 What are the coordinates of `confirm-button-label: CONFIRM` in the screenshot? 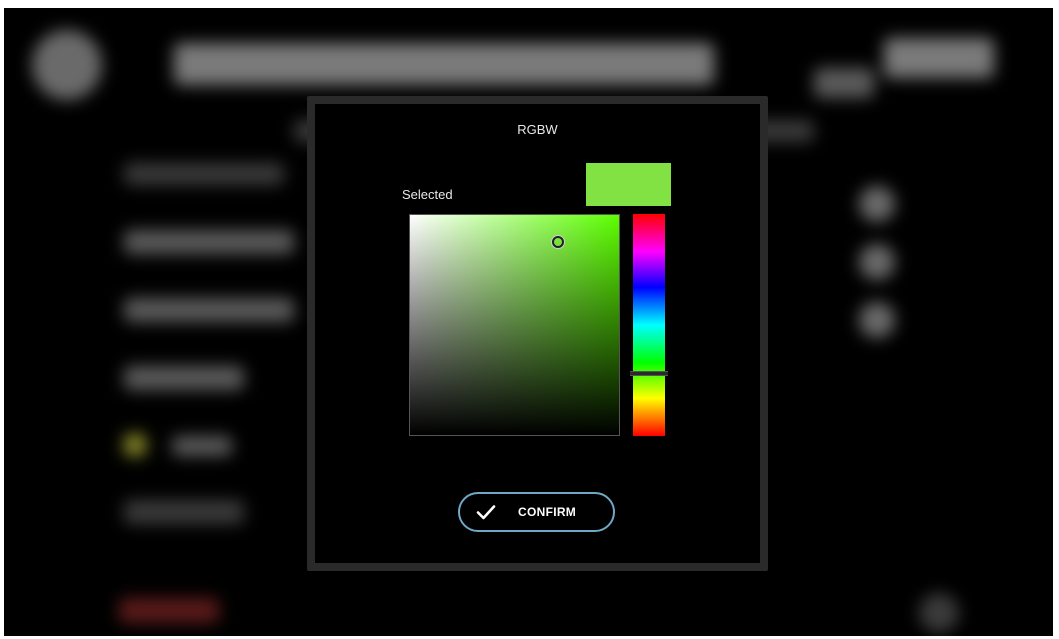 It's located at (547, 512).